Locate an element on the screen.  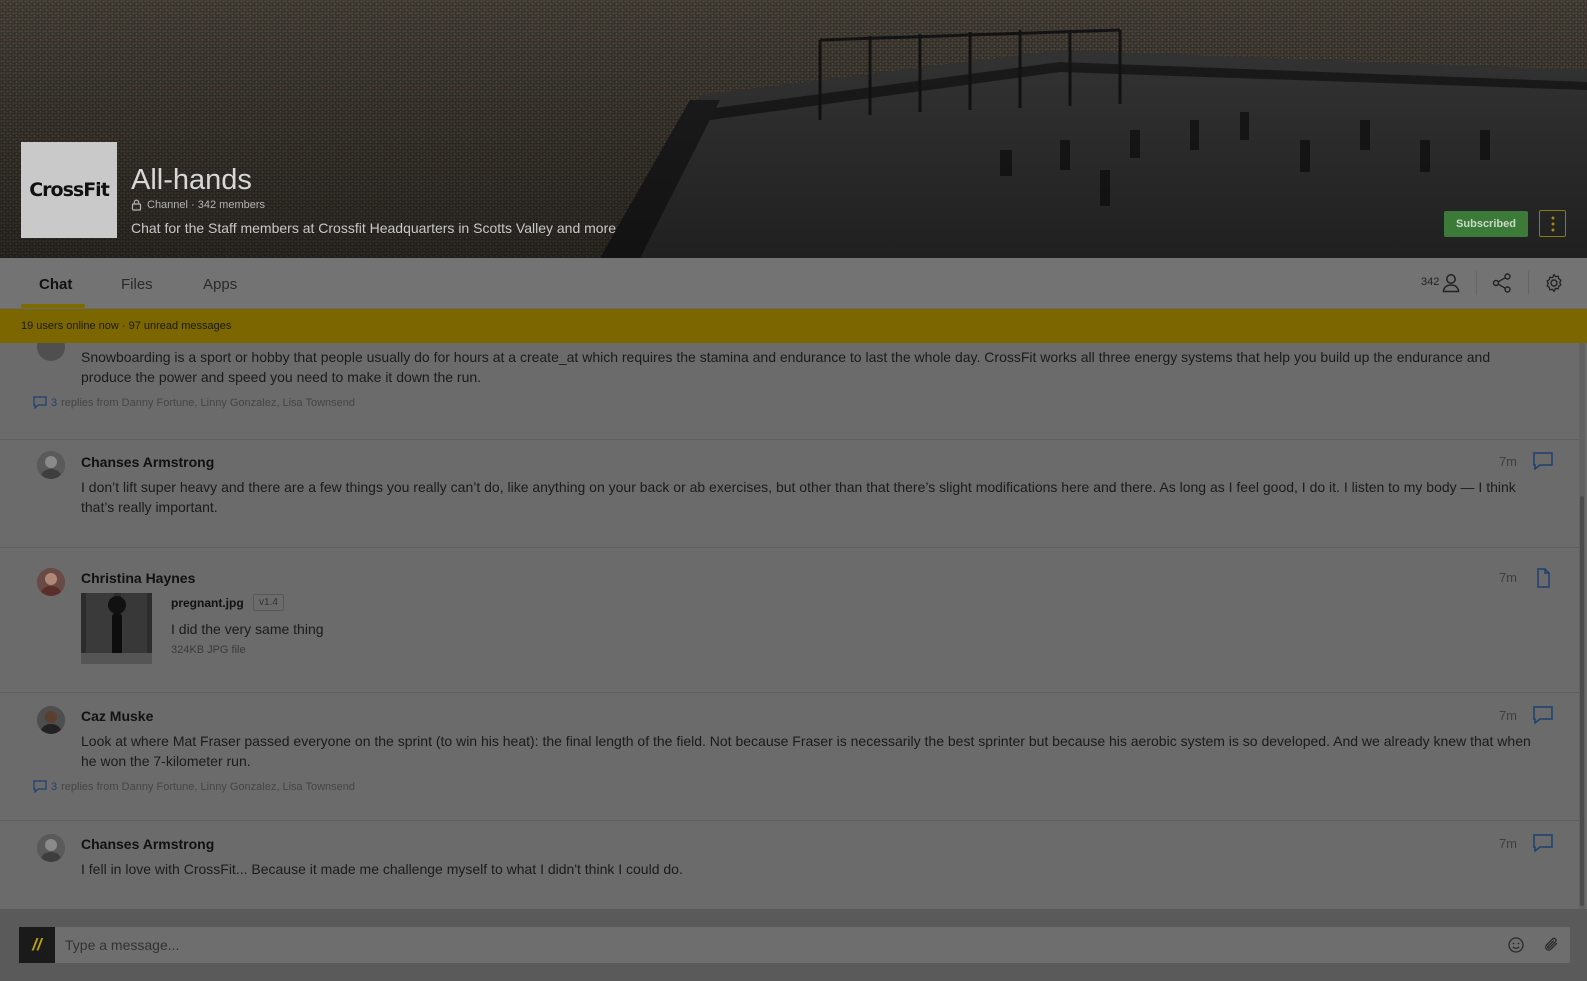
channel-meta-text: Channel · 342 members is located at coordinates (206, 205).